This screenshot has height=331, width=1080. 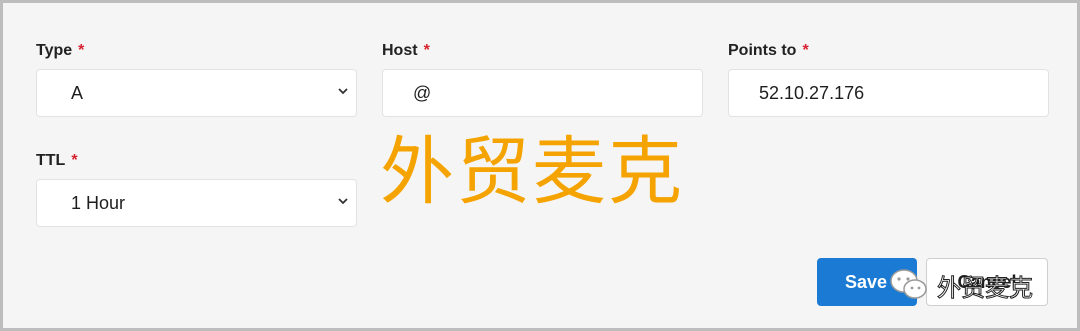 What do you see at coordinates (54, 50) in the screenshot?
I see `type-label-text: Type` at bounding box center [54, 50].